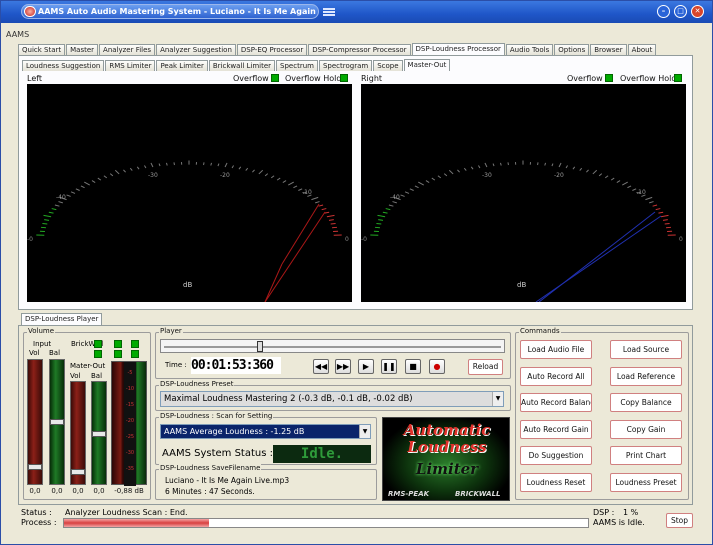  Describe the element at coordinates (217, 453) in the screenshot. I see `system-status-label: AAMS System Status :` at that location.